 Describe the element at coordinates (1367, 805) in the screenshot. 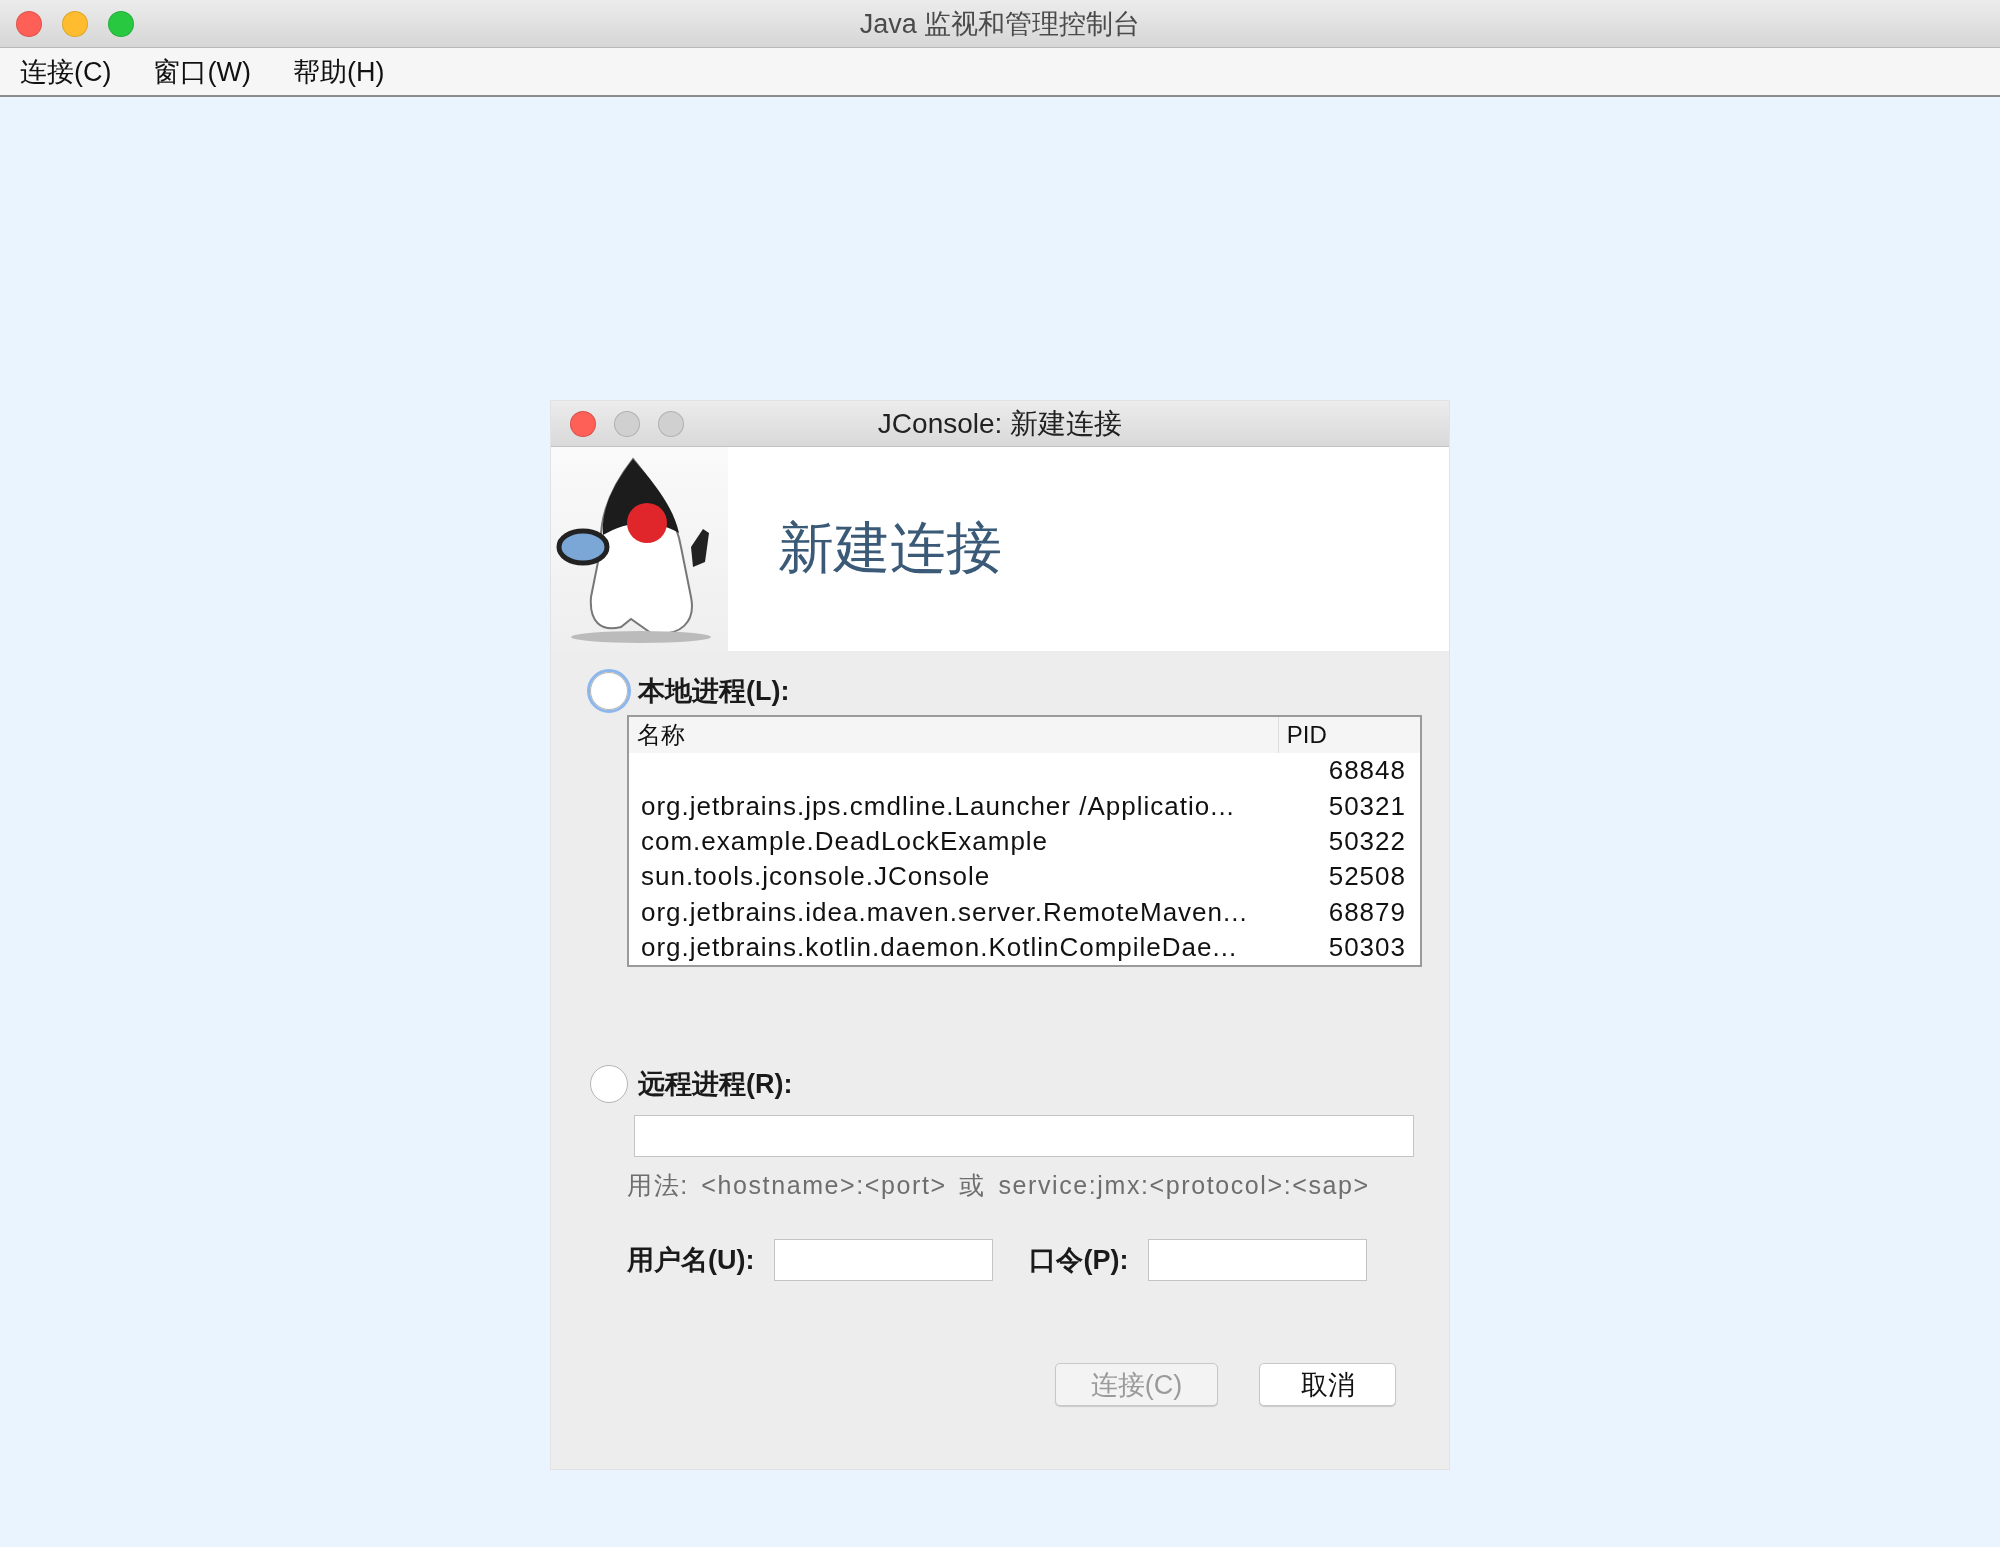

I see `process-id: 50321` at that location.